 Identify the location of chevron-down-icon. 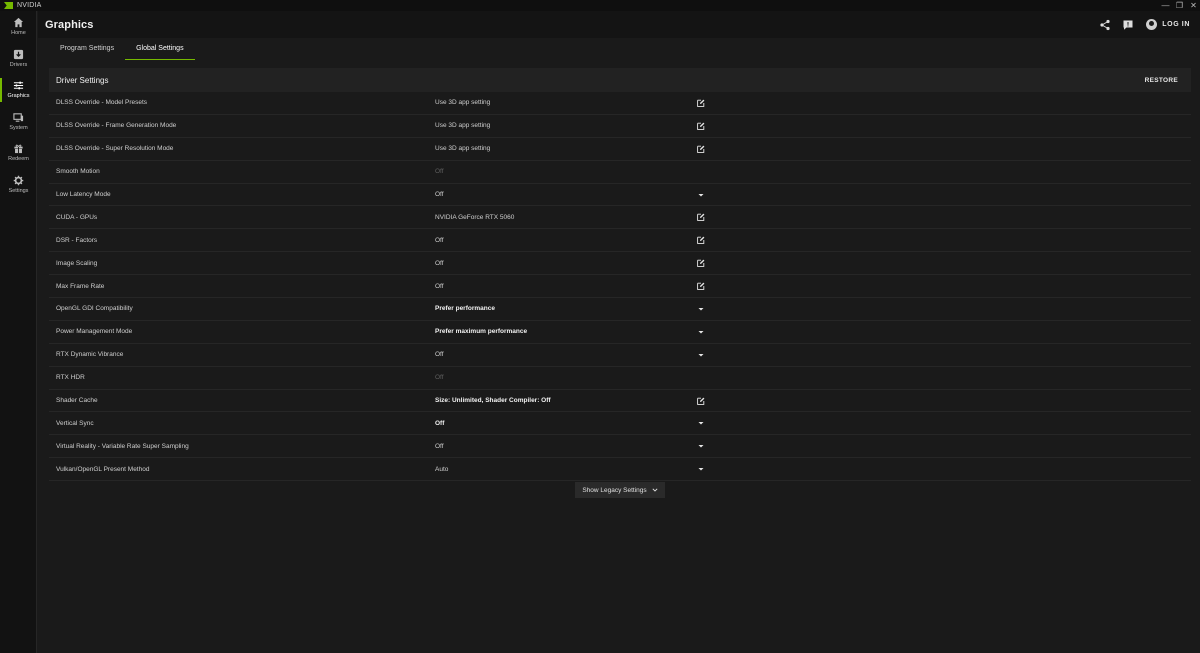
(655, 490).